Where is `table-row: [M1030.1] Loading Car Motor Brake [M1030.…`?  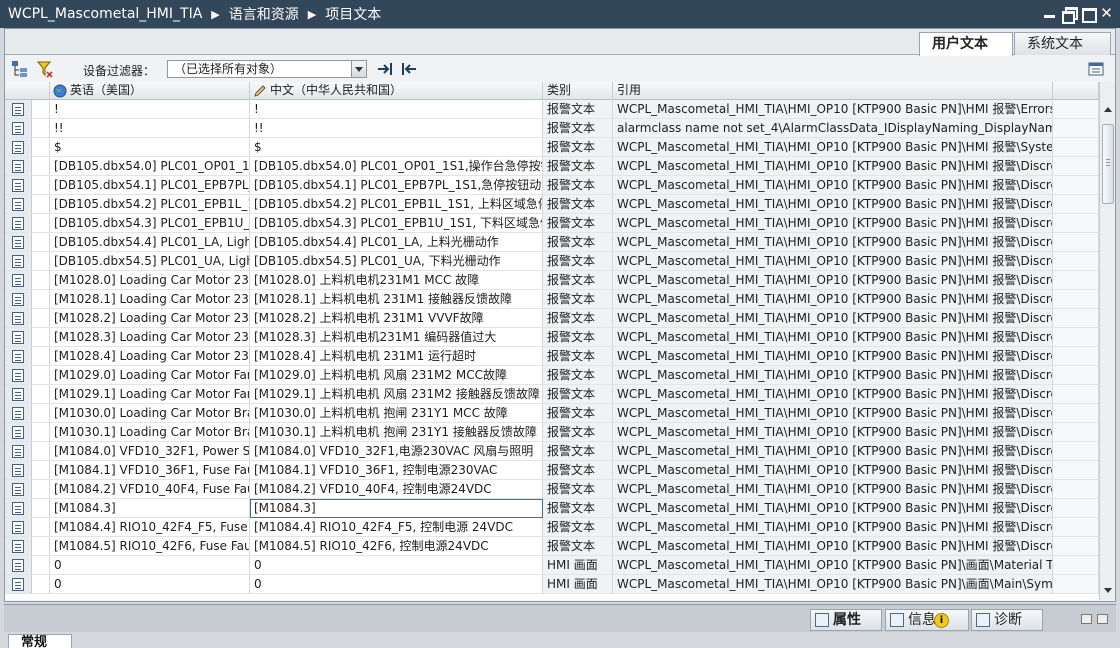
table-row: [M1030.1] Loading Car Motor Brake [M1030.… is located at coordinates (552, 432).